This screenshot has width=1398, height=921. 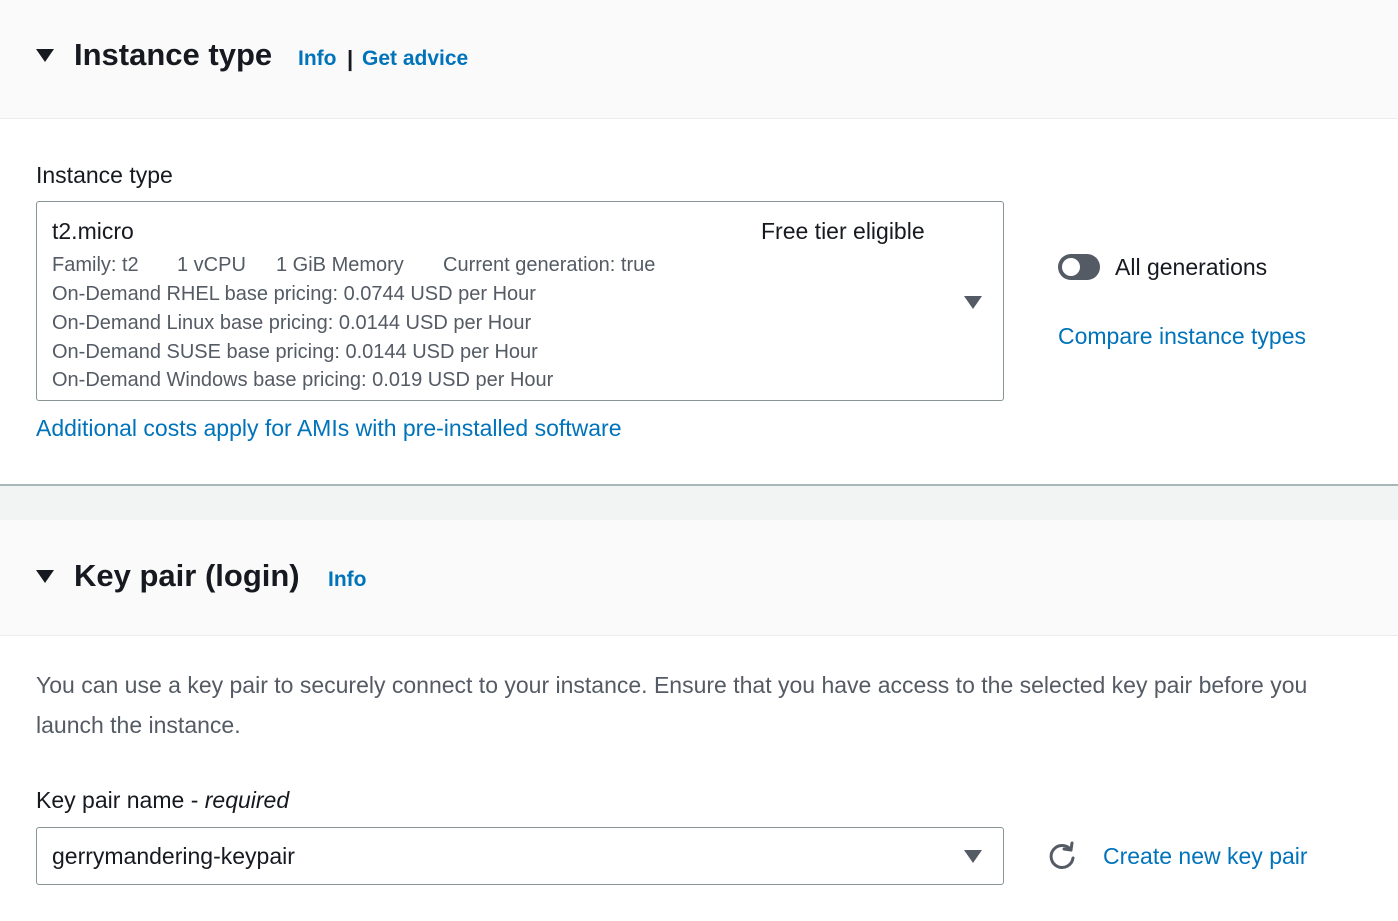 I want to click on all-generations-label: All generations, so click(x=1191, y=267).